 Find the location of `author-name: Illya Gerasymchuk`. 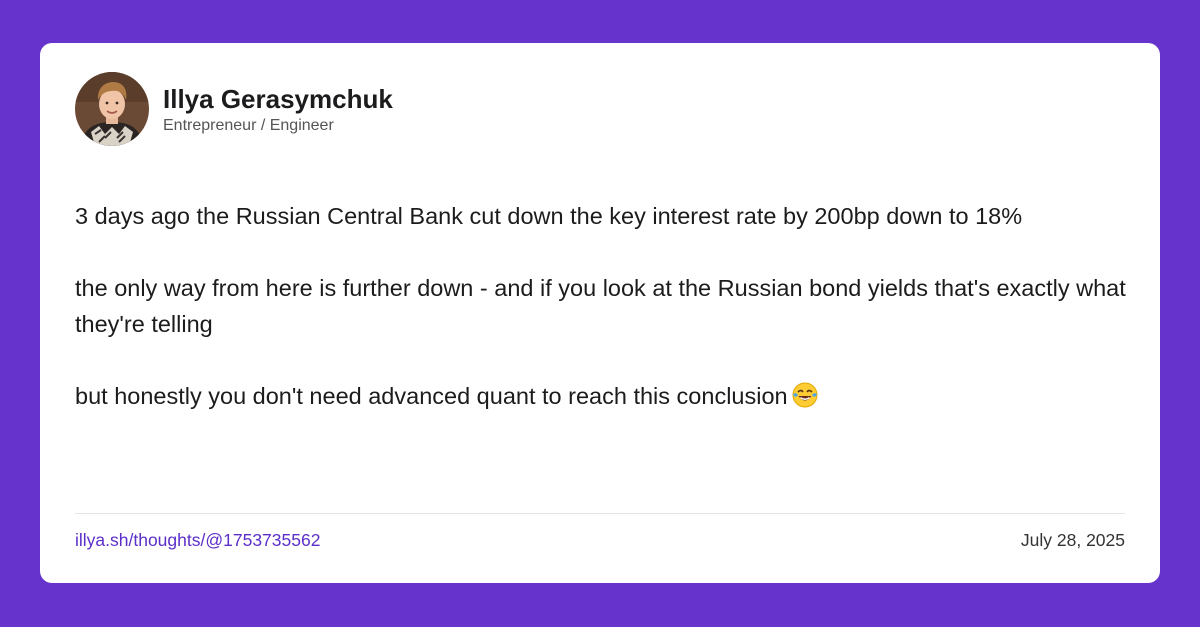

author-name: Illya Gerasymchuk is located at coordinates (278, 99).